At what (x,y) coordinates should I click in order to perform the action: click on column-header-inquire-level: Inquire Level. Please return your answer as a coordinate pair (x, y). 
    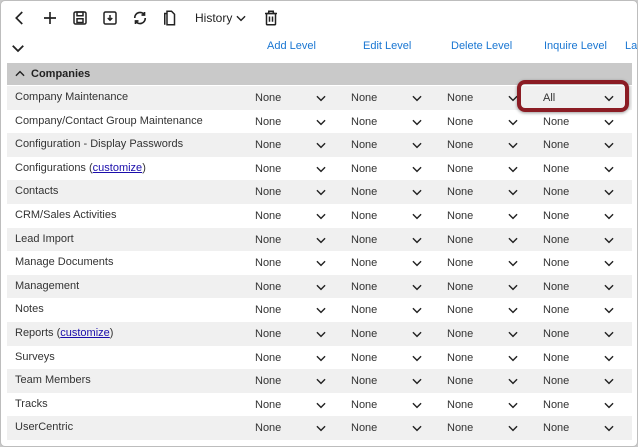
    Looking at the image, I should click on (575, 46).